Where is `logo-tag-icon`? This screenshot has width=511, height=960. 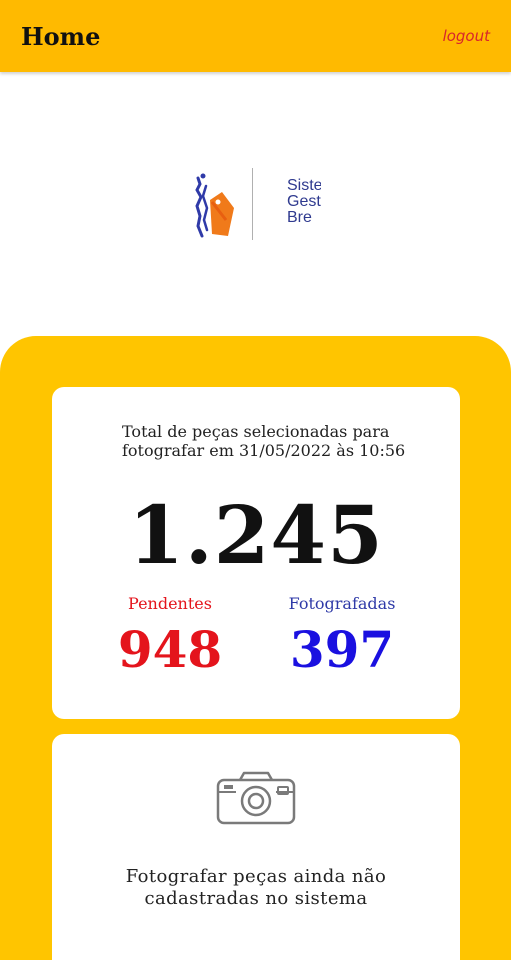
logo-tag-icon is located at coordinates (214, 205).